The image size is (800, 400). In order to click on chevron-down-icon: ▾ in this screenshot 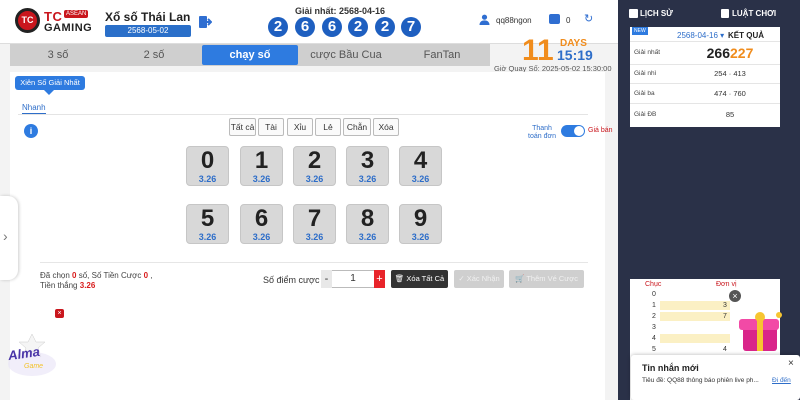, I will do `click(721, 35)`.